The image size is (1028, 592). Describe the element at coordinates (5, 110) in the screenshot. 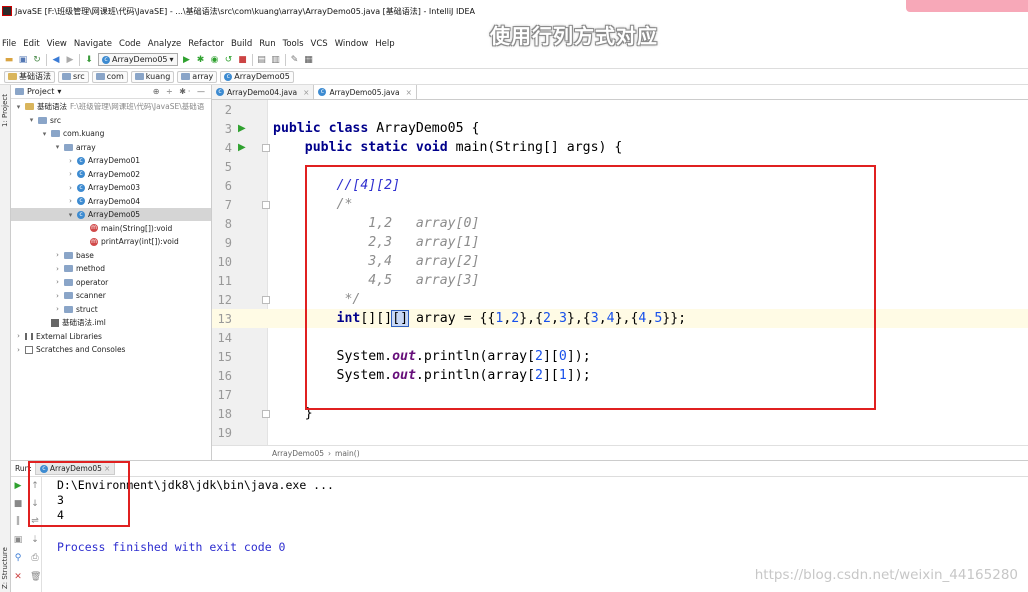

I see `project-tool-window-button: 1: Project` at that location.